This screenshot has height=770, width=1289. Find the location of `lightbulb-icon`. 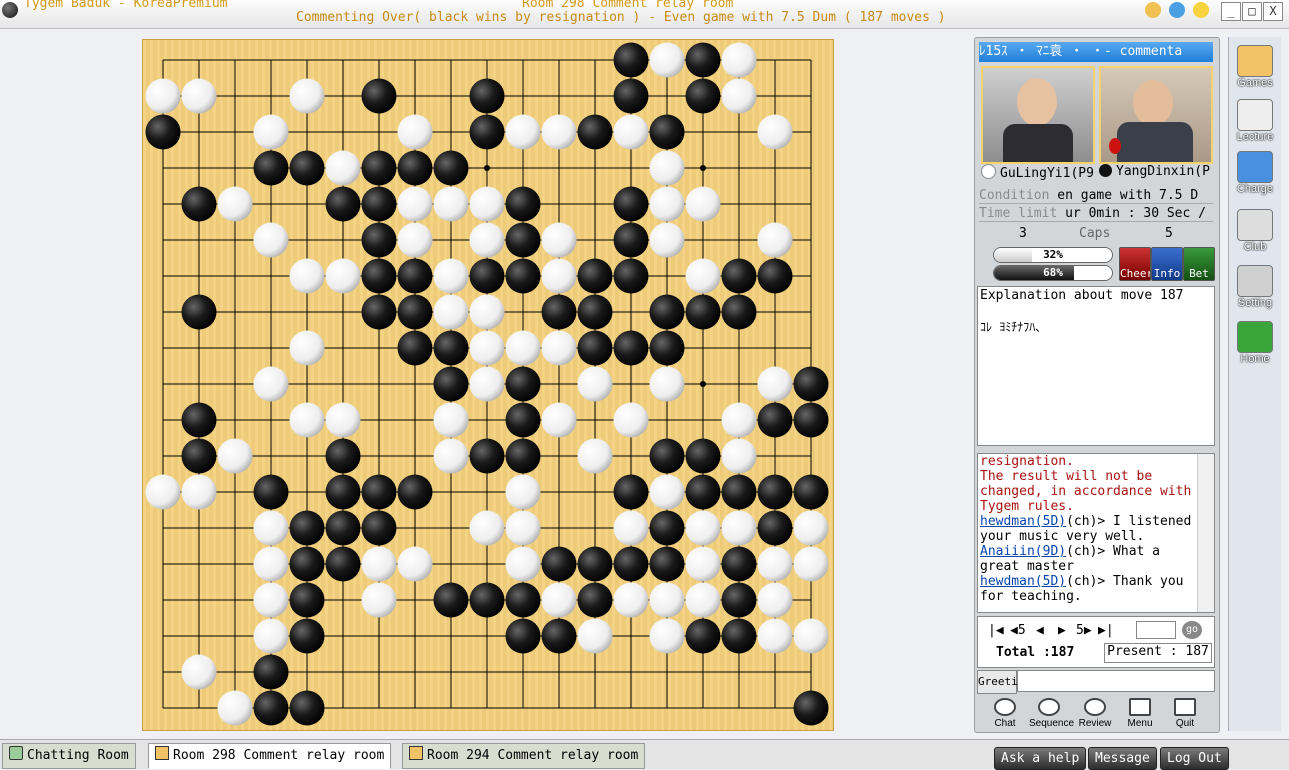

lightbulb-icon is located at coordinates (1201, 10).